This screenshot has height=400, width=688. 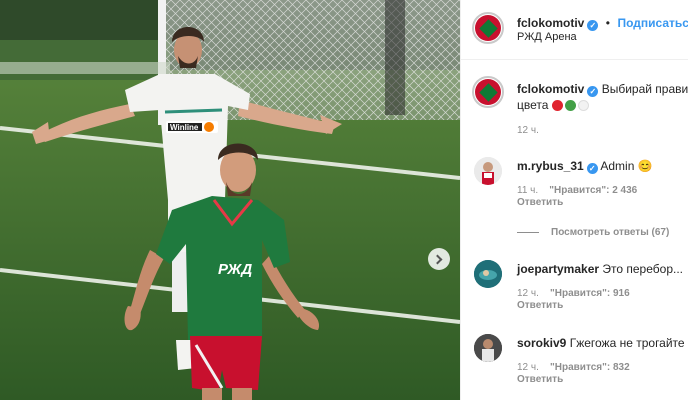 I want to click on green-circle-icon, so click(x=570, y=105).